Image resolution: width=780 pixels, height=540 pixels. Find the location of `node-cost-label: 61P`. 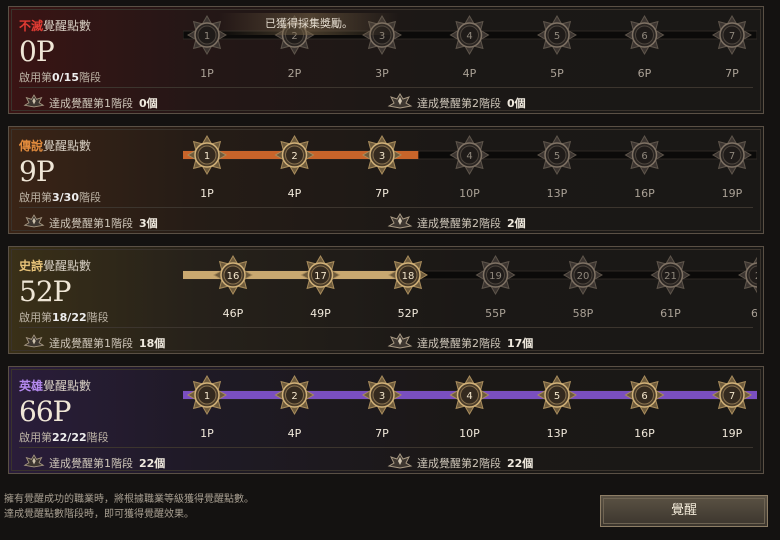

node-cost-label: 61P is located at coordinates (670, 313).